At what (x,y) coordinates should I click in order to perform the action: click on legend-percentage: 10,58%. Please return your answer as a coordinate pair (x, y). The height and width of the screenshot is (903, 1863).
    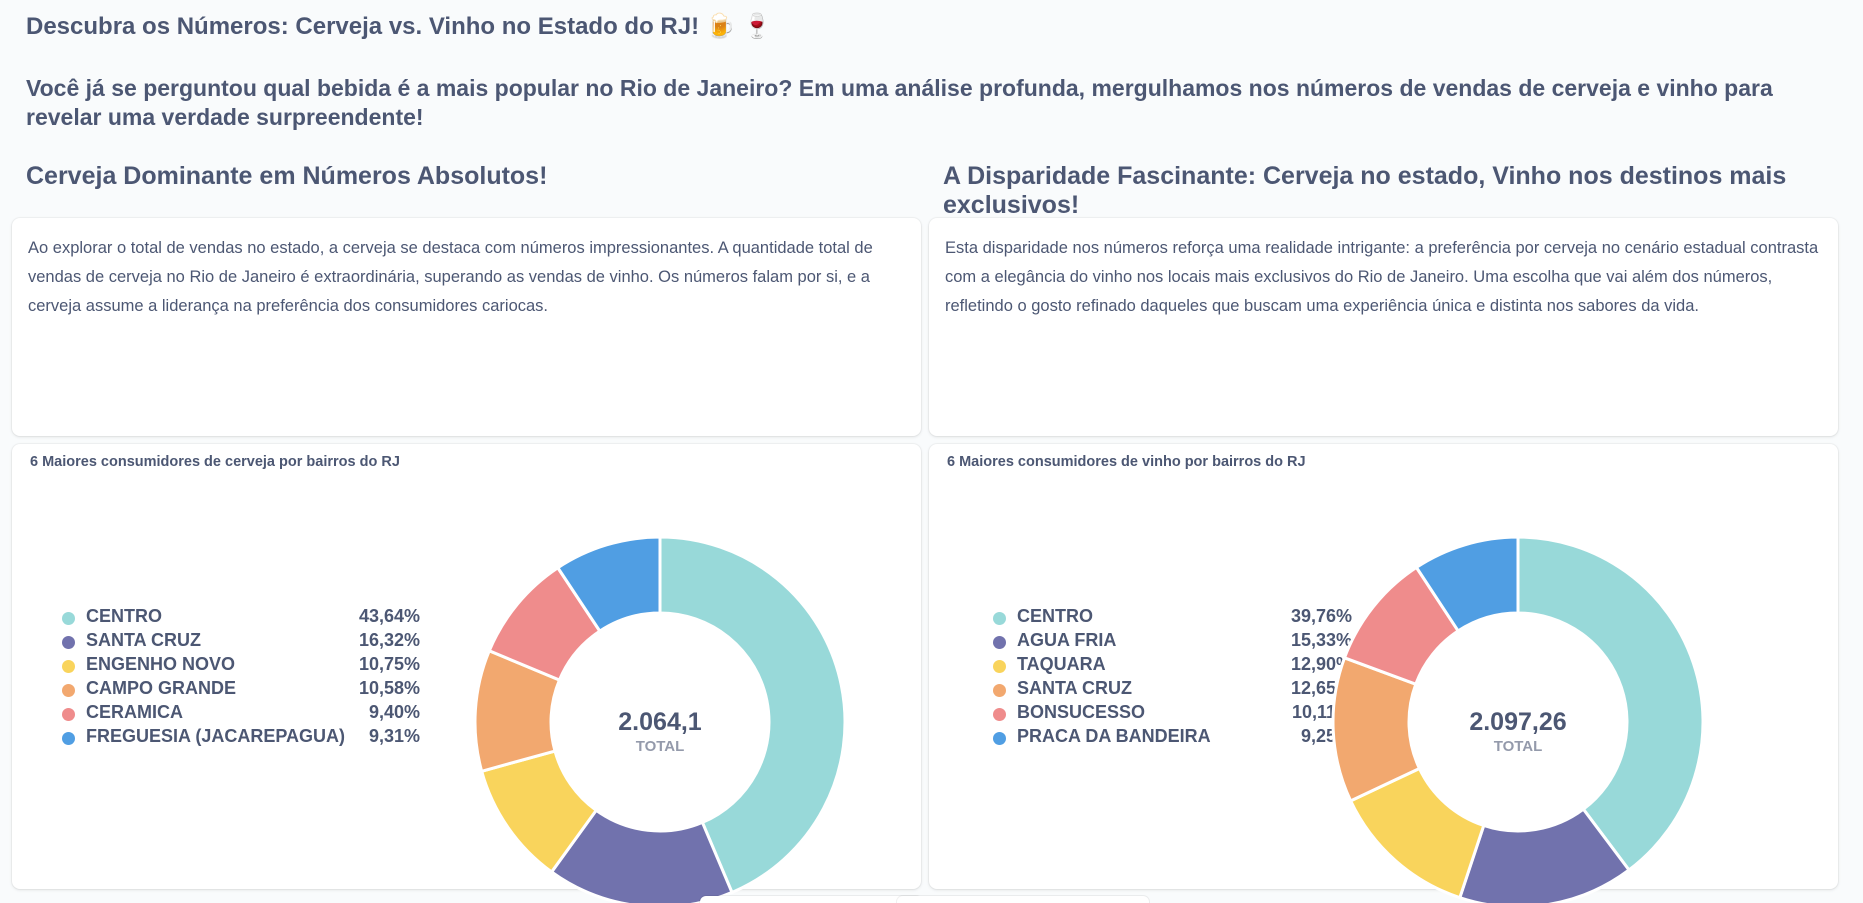
    Looking at the image, I should click on (389, 688).